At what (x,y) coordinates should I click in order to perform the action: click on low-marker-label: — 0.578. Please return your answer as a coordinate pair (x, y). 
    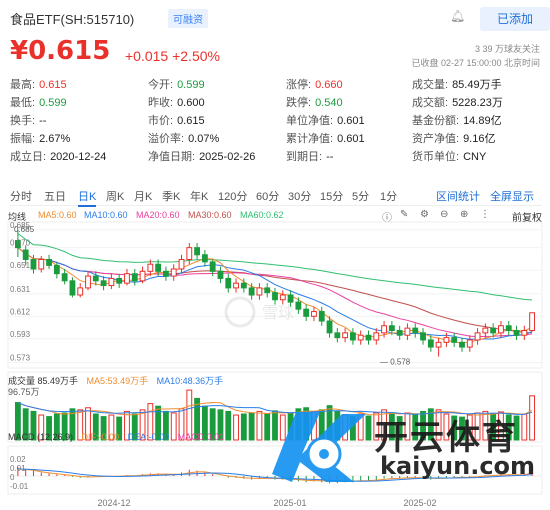
    Looking at the image, I should click on (395, 362).